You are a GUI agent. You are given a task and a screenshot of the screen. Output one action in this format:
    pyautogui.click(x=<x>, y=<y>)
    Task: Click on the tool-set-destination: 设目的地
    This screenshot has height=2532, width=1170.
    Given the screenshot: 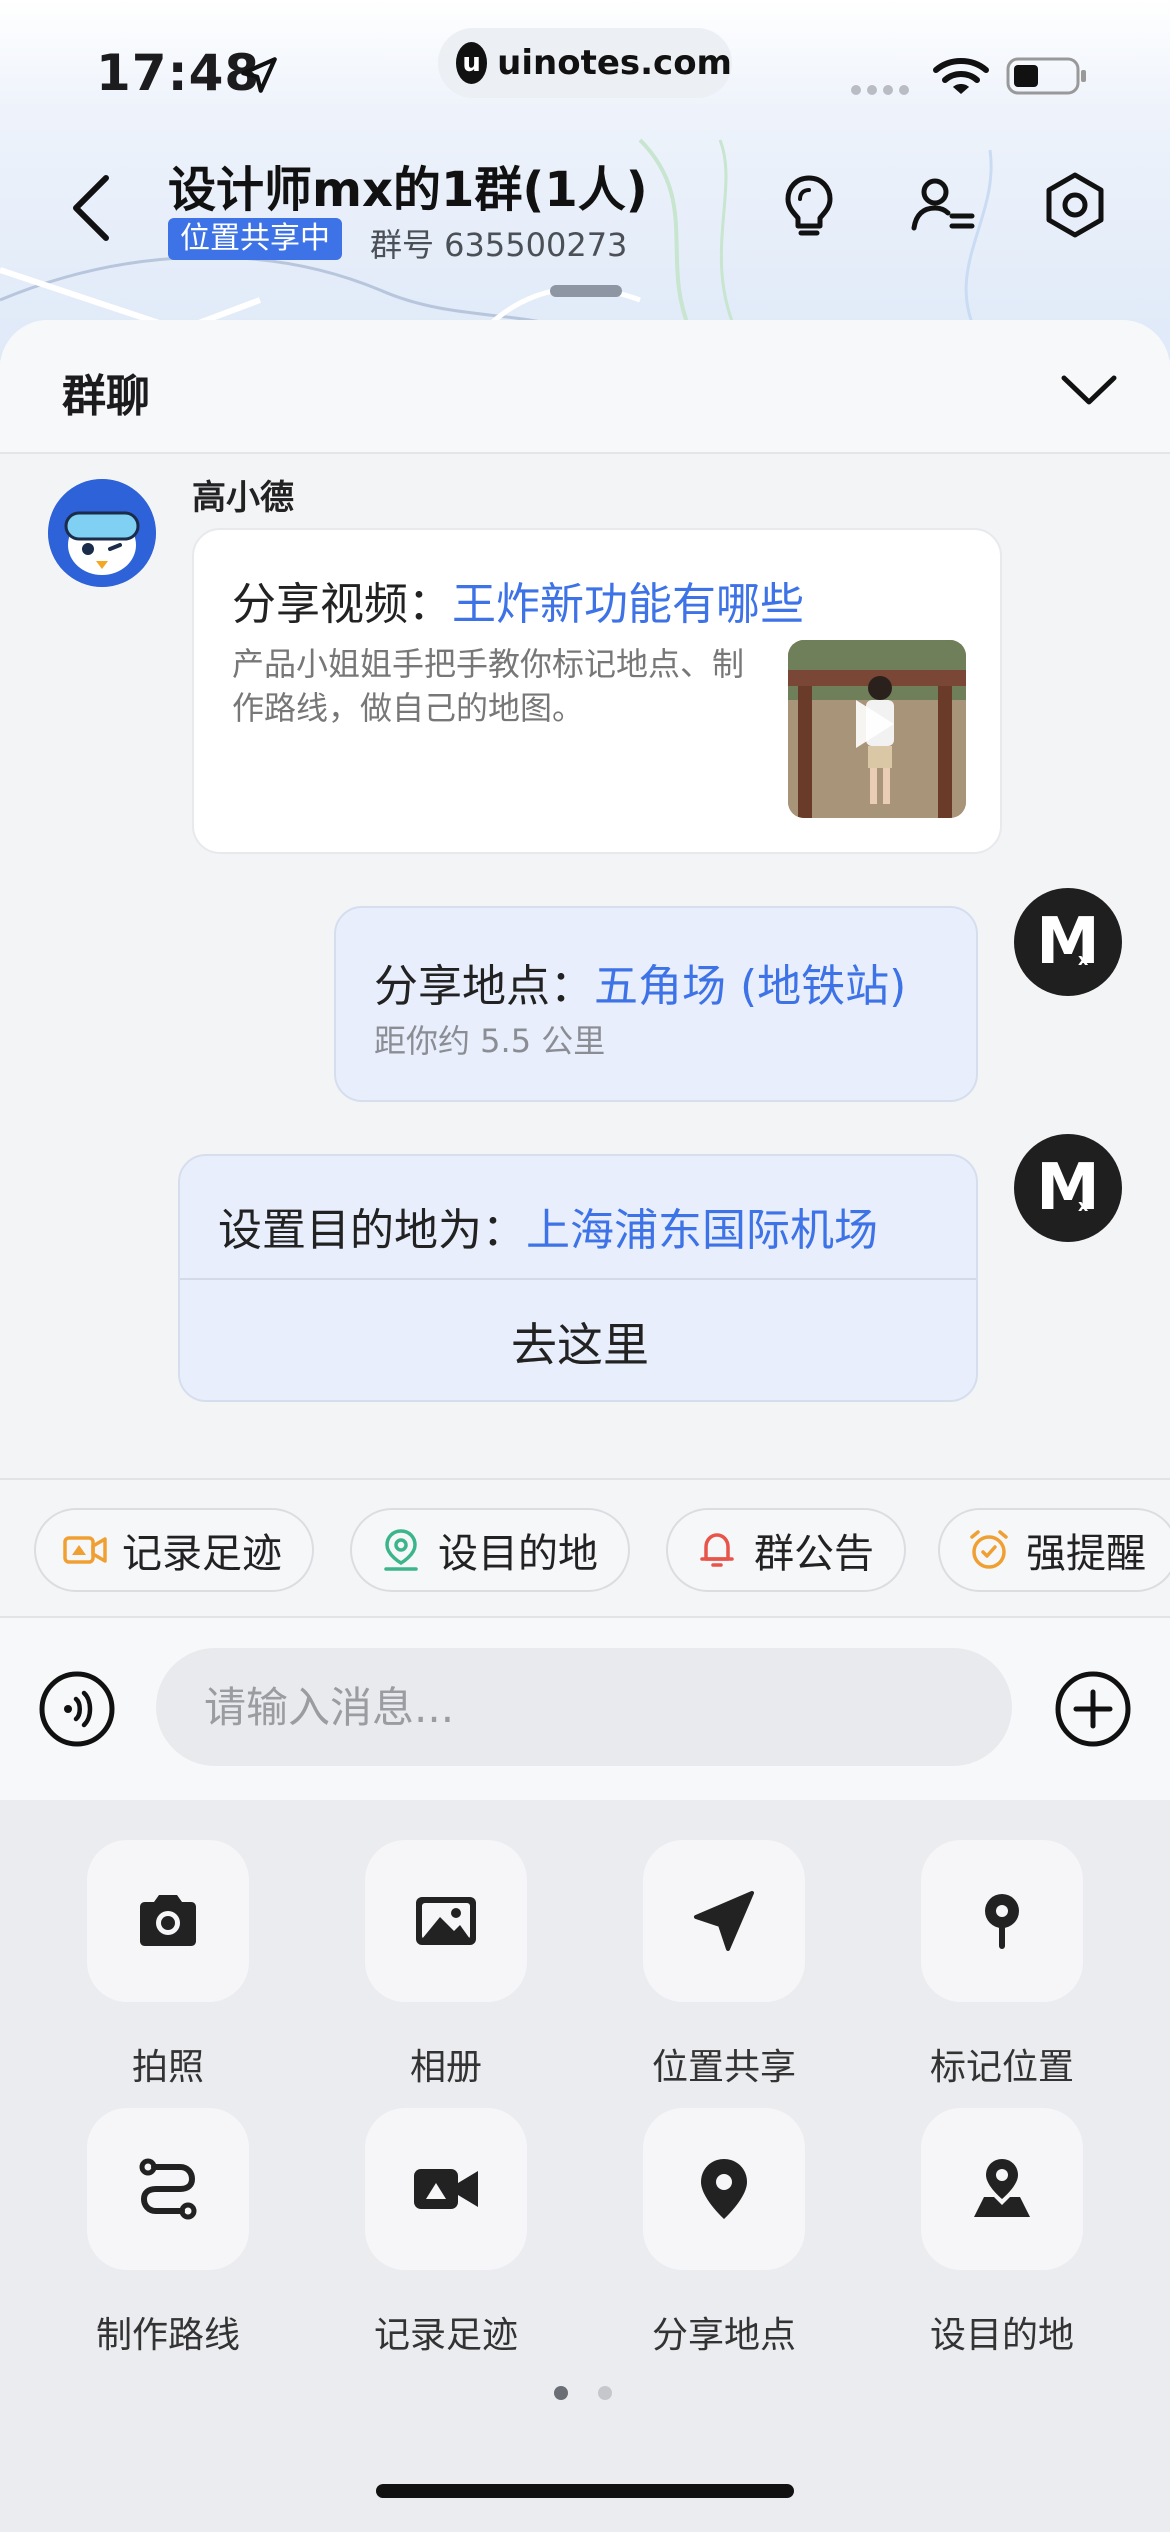 What is the action you would take?
    pyautogui.click(x=1002, y=2233)
    